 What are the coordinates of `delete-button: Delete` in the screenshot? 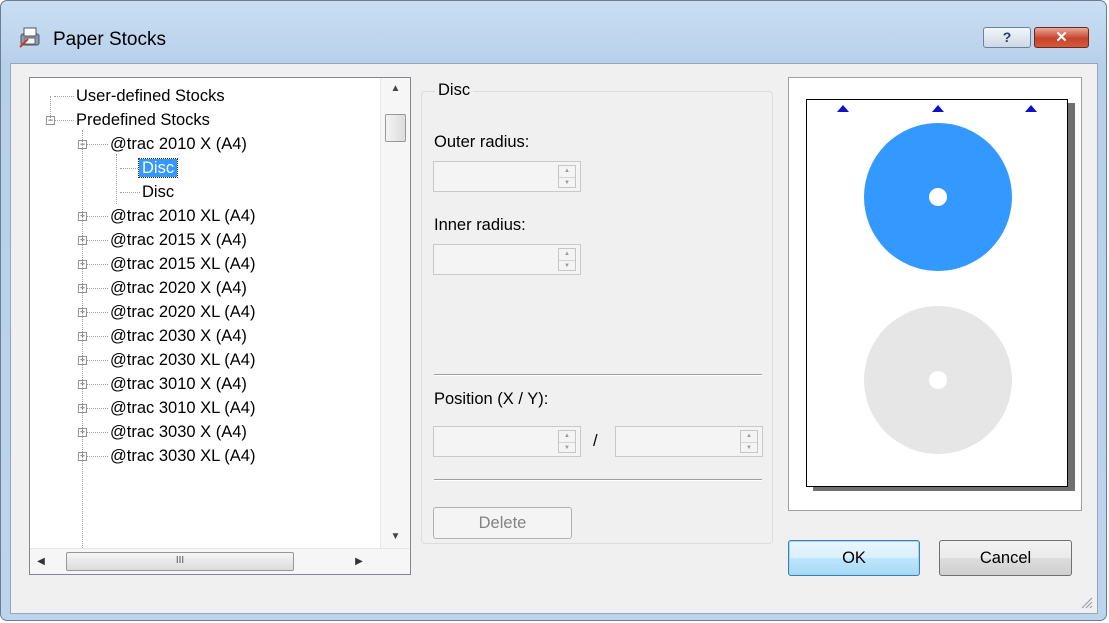 It's located at (502, 523).